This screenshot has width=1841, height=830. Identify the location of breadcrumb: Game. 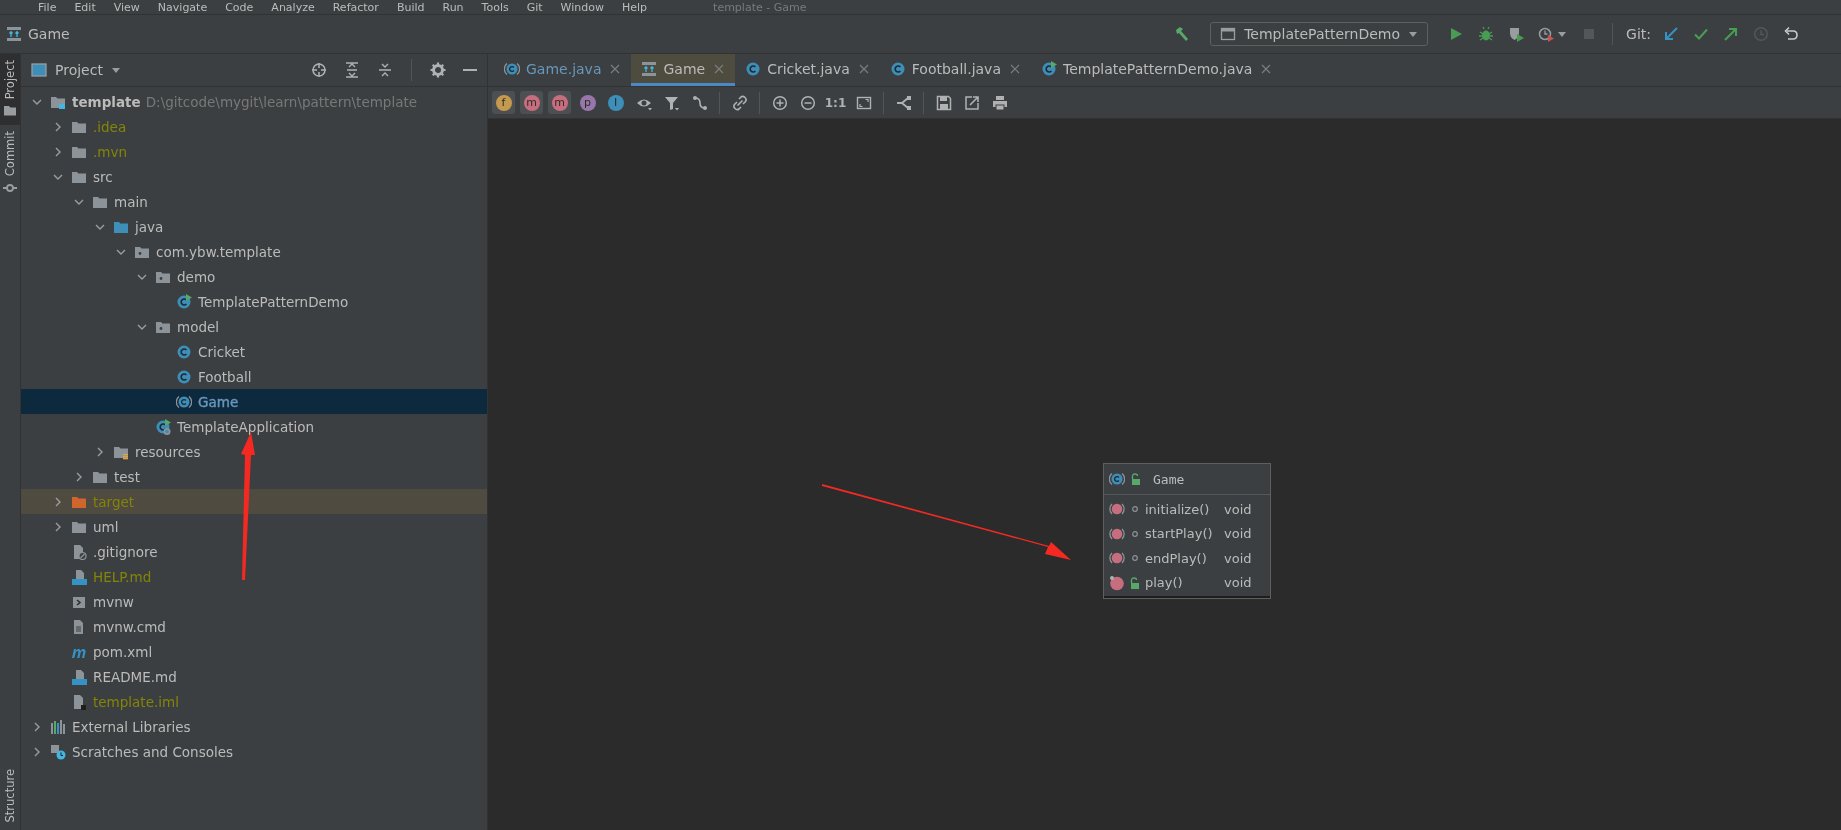
(38, 34).